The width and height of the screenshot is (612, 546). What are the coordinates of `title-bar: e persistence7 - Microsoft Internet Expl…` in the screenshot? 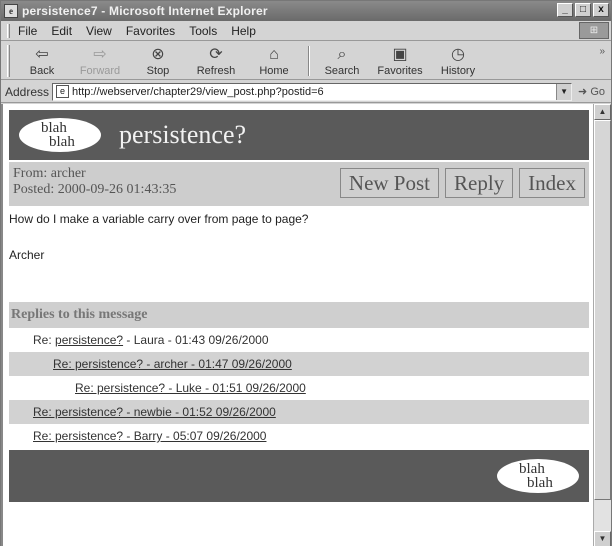 It's located at (306, 11).